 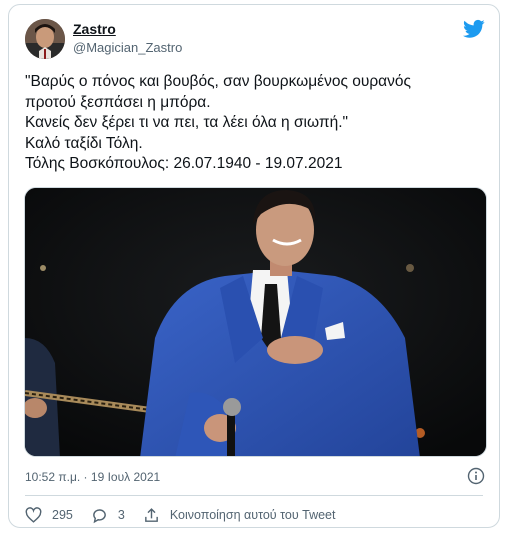 I want to click on twitter-bird-icon, so click(x=474, y=29).